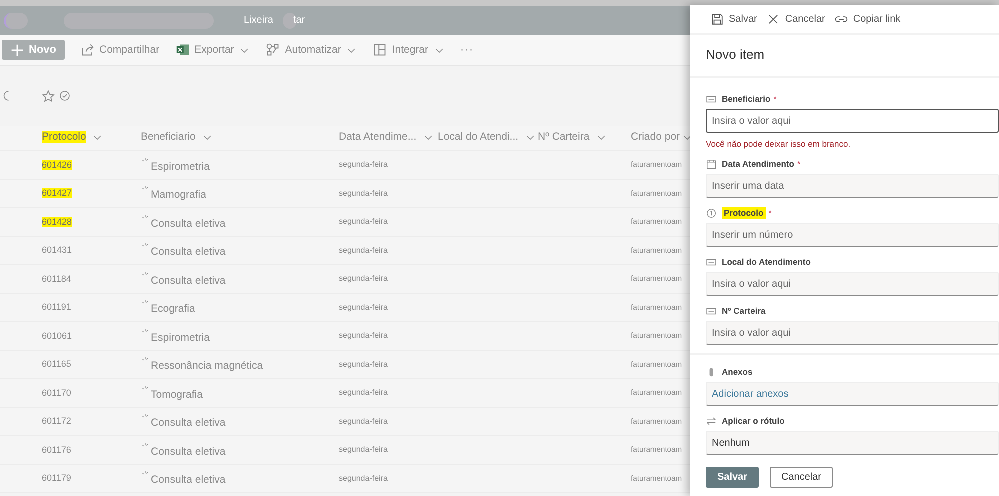 This screenshot has height=496, width=999. Describe the element at coordinates (753, 421) in the screenshot. I see `field-label: Aplicar o rótulo` at that location.